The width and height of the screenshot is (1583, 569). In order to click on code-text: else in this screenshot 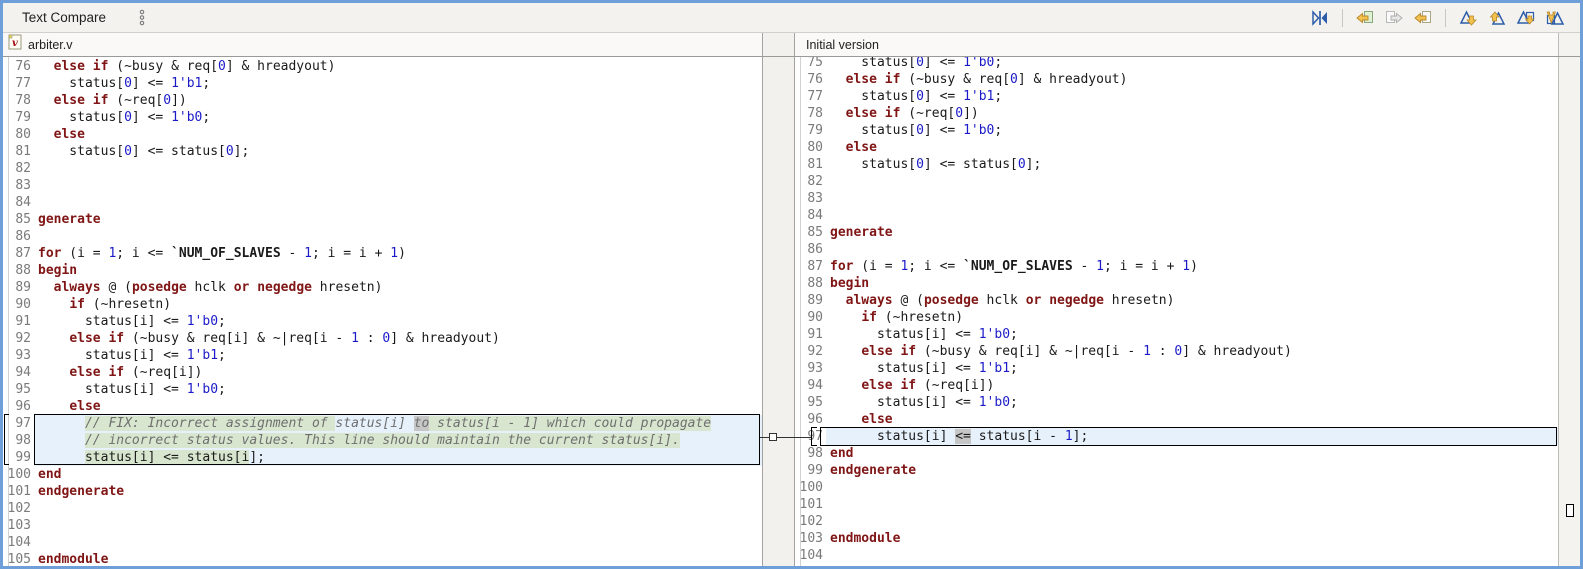, I will do `click(861, 147)`.